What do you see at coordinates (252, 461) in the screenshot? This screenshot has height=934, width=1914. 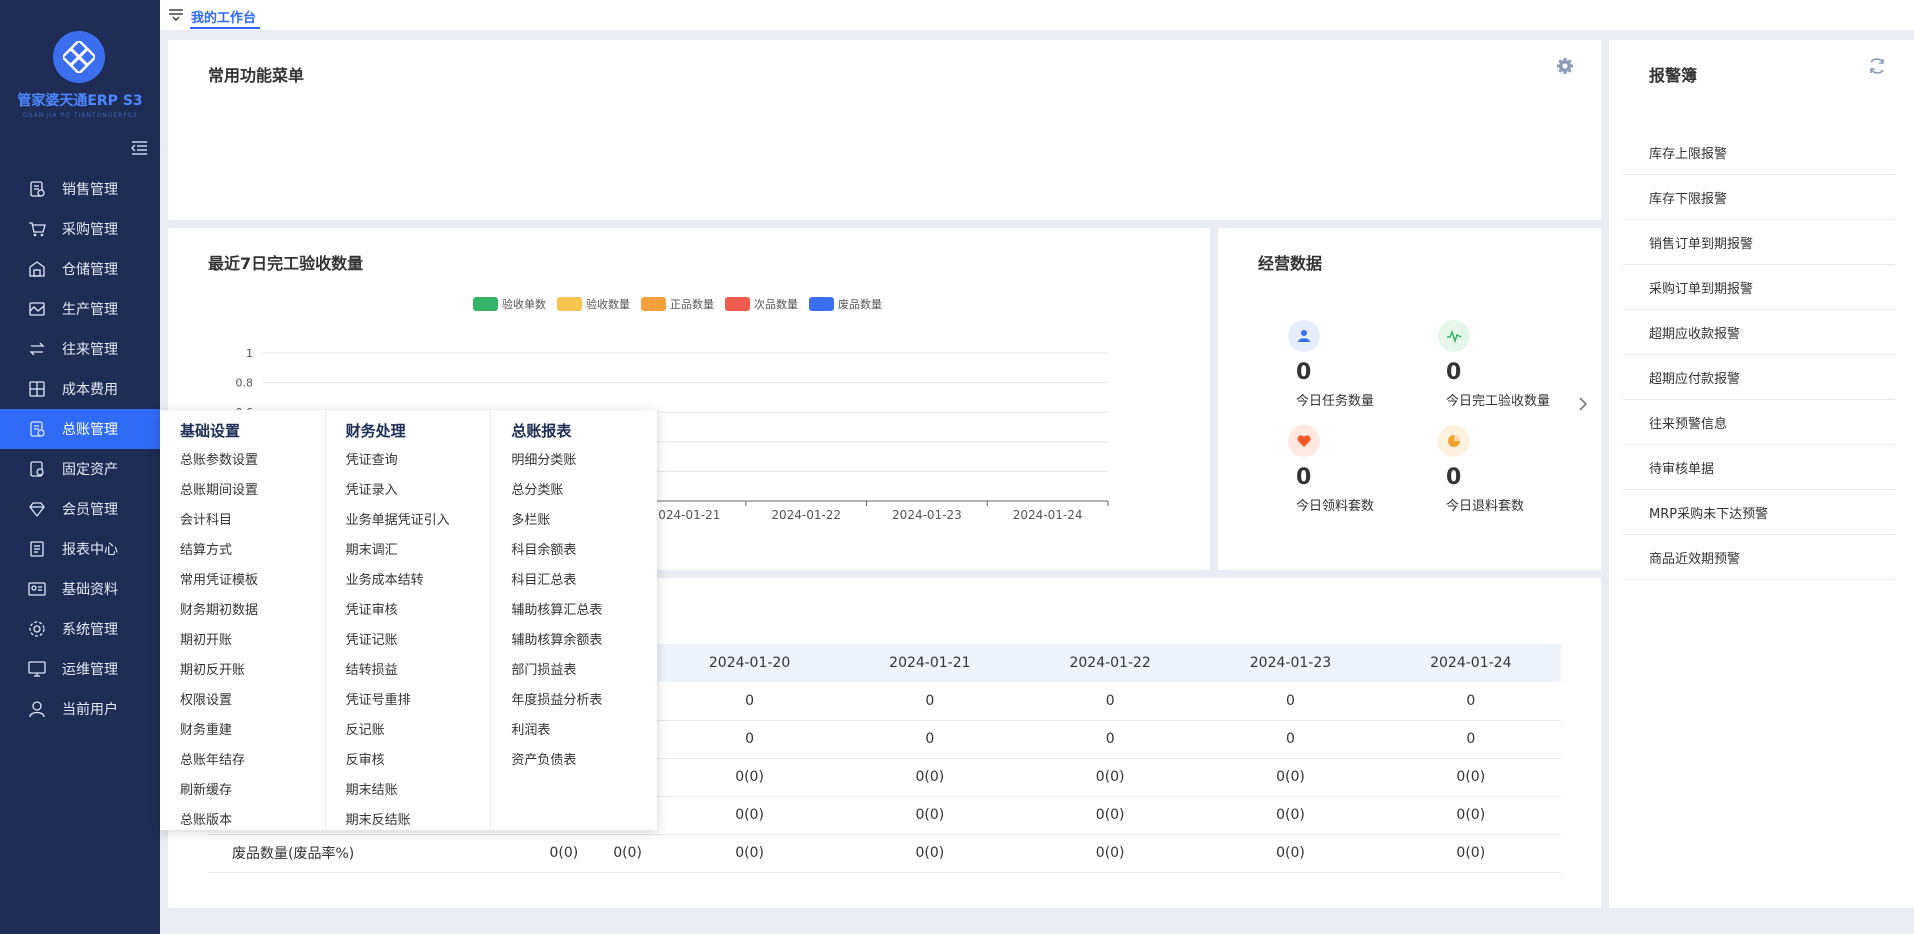 I see `dropdown-menu-item: 总账参数设置` at bounding box center [252, 461].